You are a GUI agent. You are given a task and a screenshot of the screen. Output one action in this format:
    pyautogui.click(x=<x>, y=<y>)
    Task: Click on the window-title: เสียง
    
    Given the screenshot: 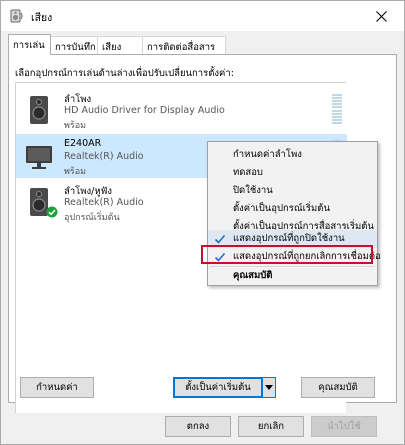 What is the action you would take?
    pyautogui.click(x=42, y=18)
    